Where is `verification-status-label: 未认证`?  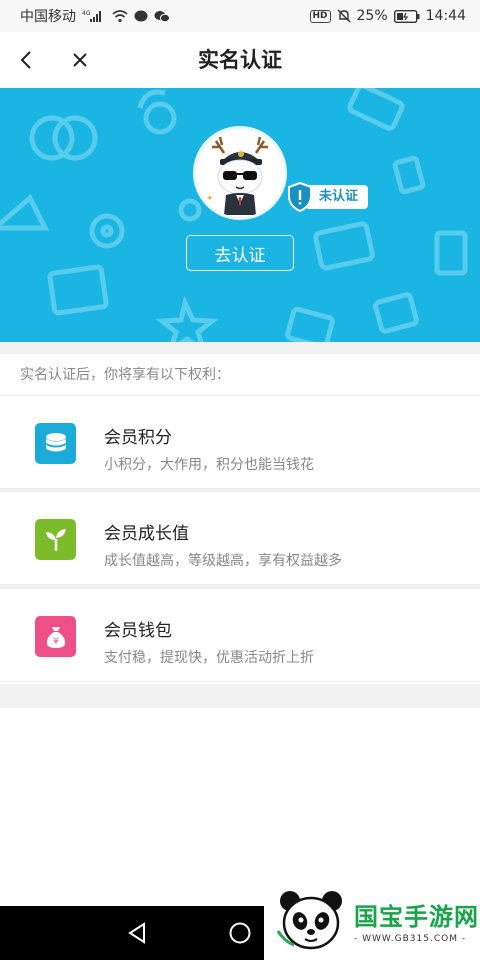 verification-status-label: 未认证 is located at coordinates (337, 197).